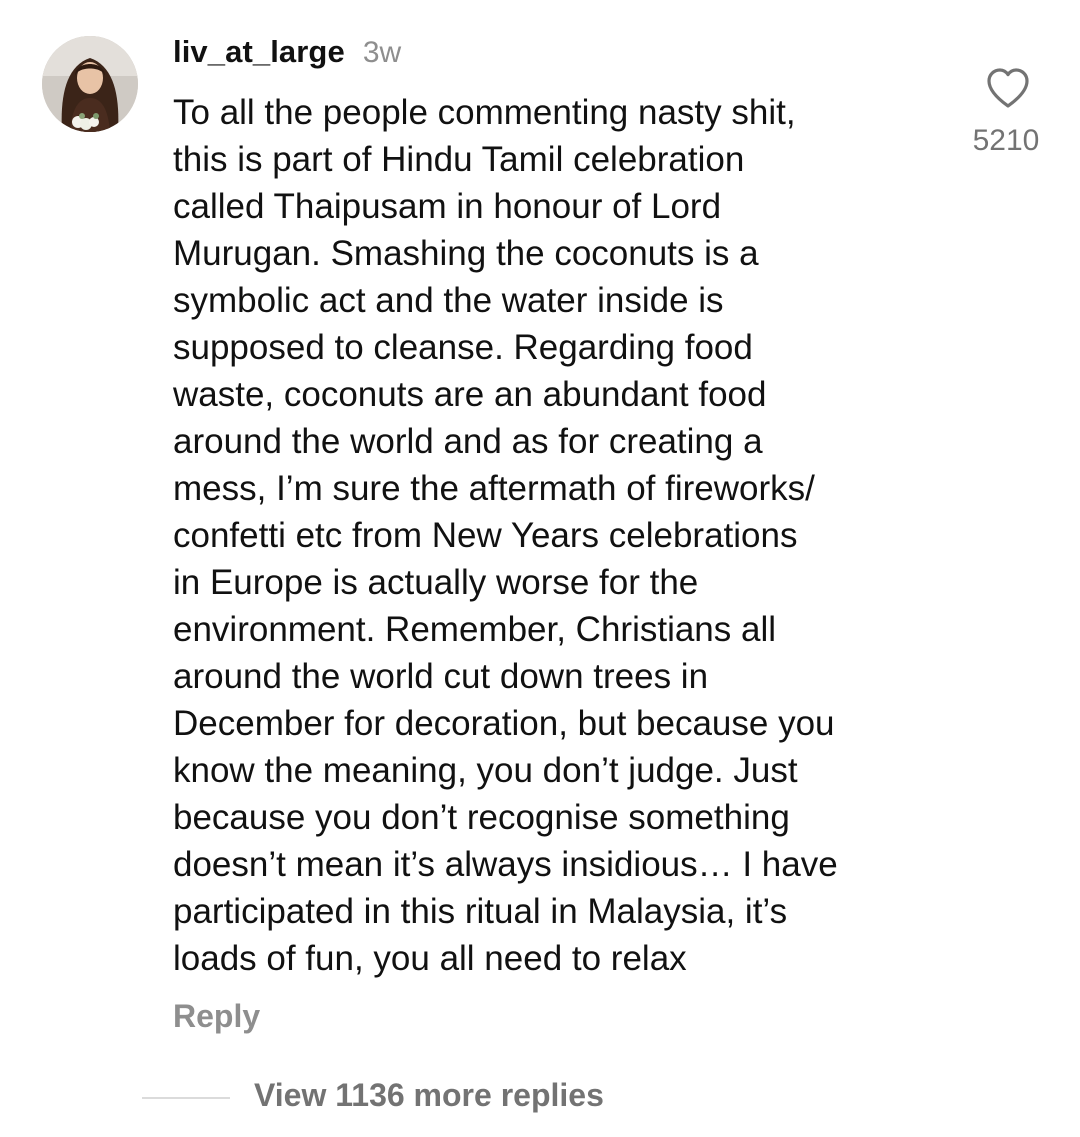 The width and height of the screenshot is (1080, 1137). What do you see at coordinates (468, 441) in the screenshot?
I see `comment-line: around the world and as for creating a` at bounding box center [468, 441].